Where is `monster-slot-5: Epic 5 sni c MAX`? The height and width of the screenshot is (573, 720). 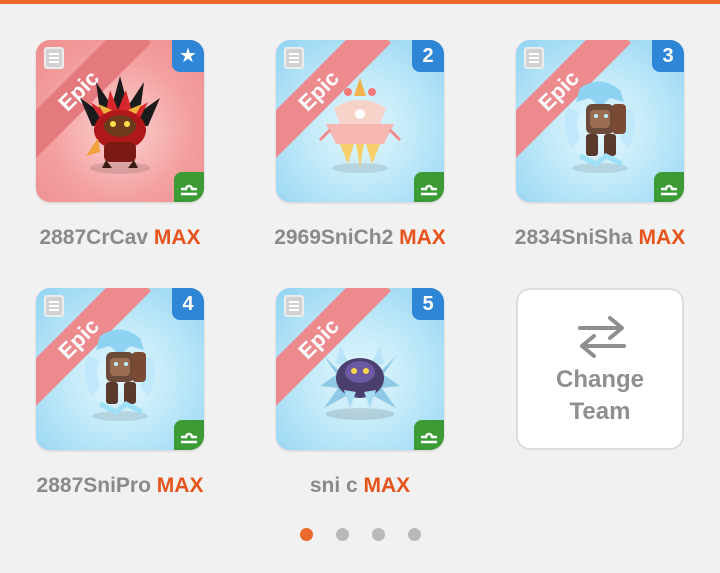
monster-slot-5: Epic 5 sni c MAX is located at coordinates (360, 393).